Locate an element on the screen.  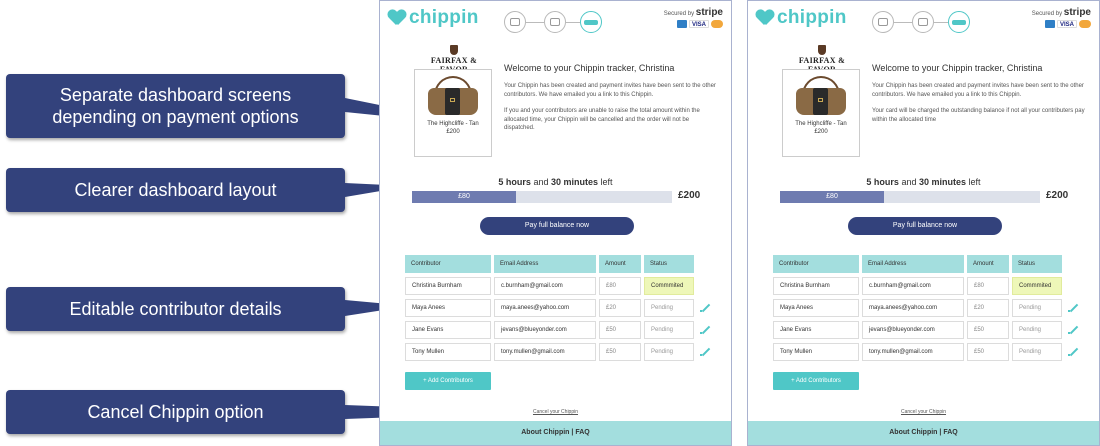
handbag-image is located at coordinates (453, 96).